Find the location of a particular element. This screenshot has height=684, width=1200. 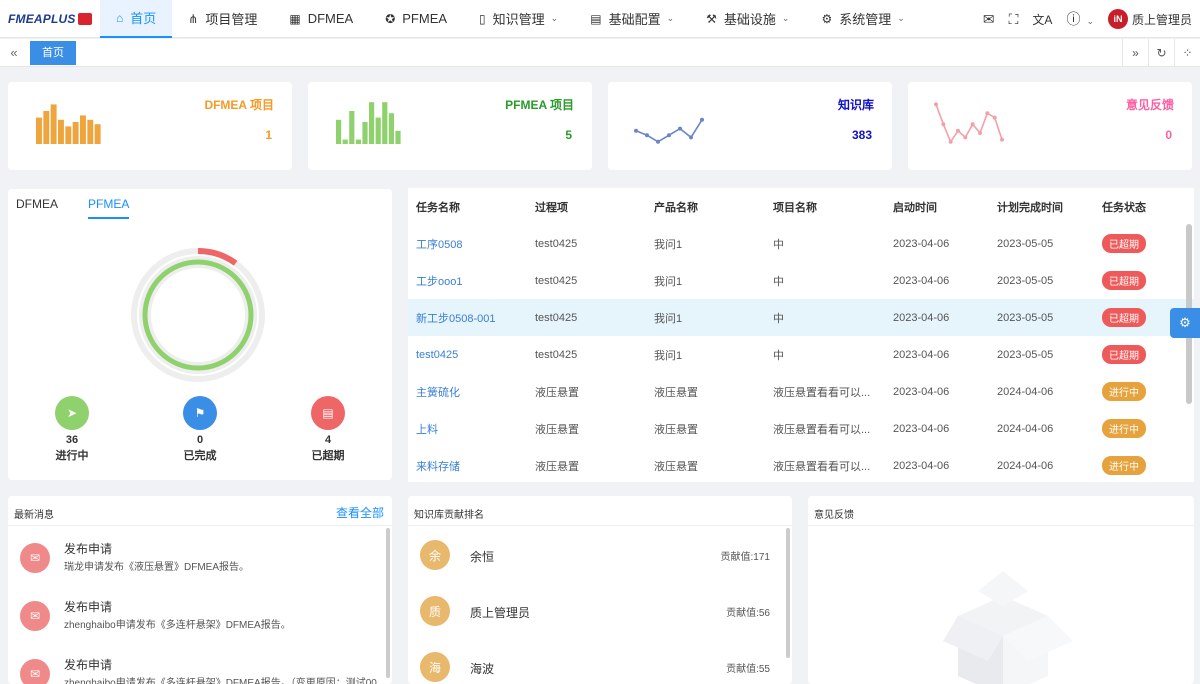

nav-item-4: ▯ 知识管理 ⌄ is located at coordinates (518, 19).